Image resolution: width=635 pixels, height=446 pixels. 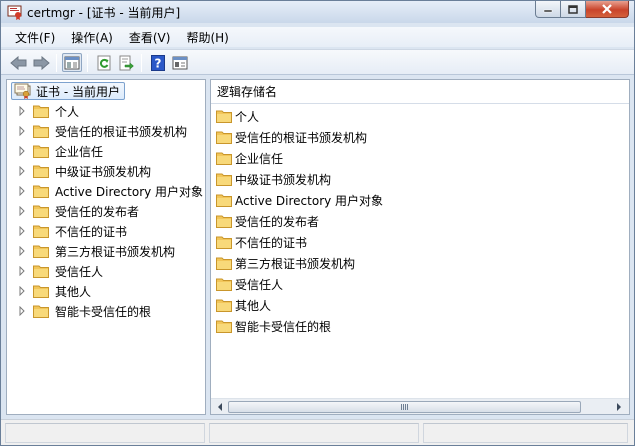 I want to click on list-item: 不信任的证书, so click(x=261, y=242).